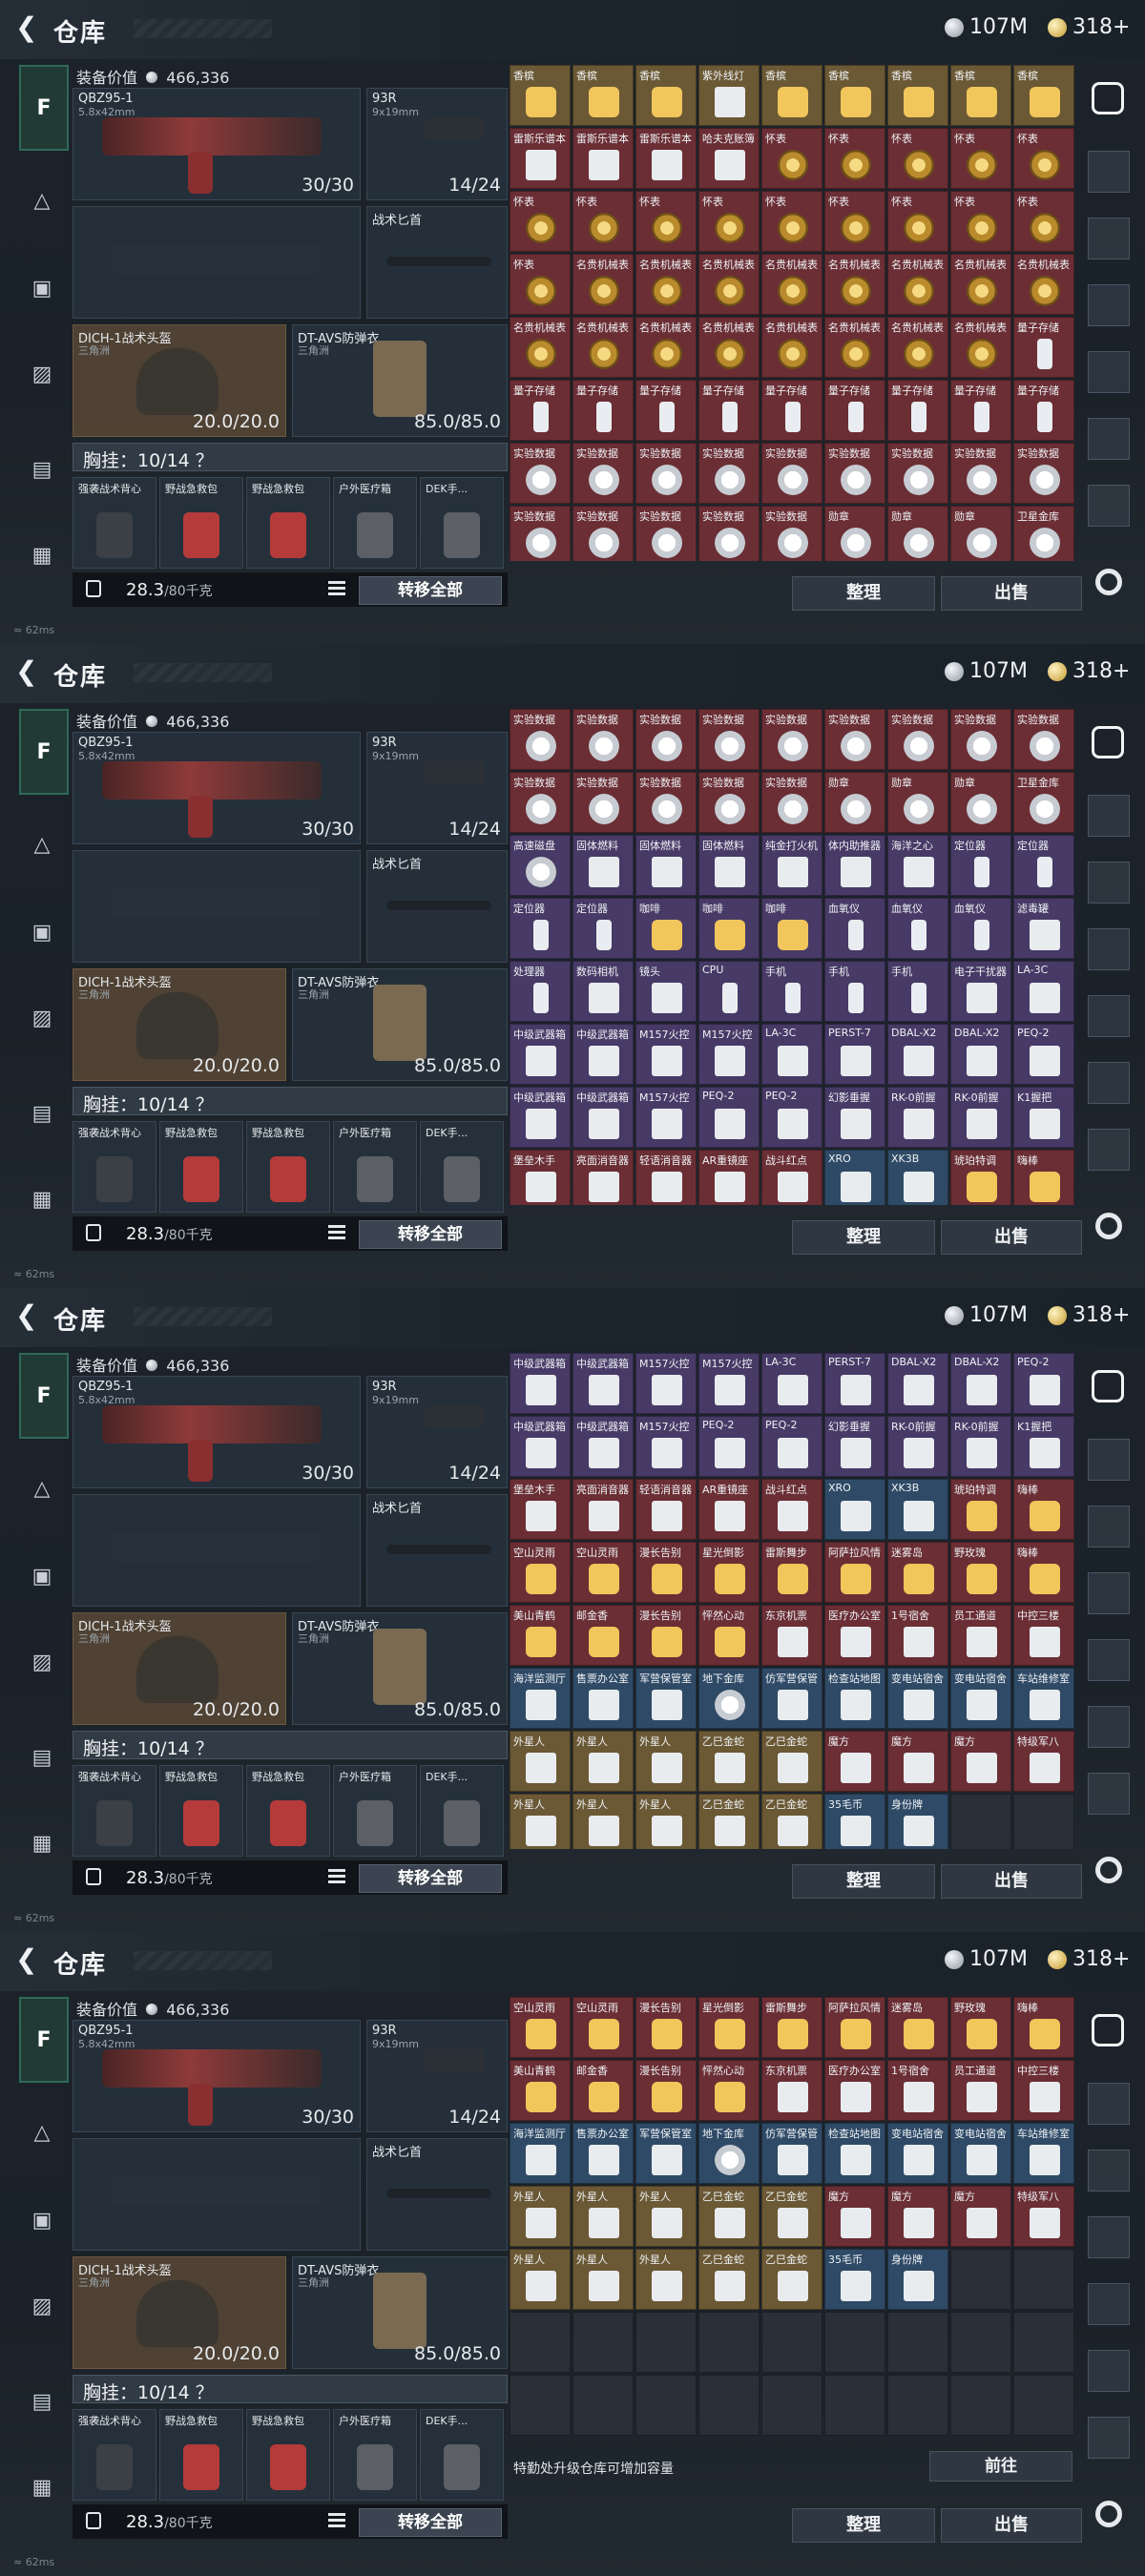 The width and height of the screenshot is (1145, 2576). I want to click on stash-item: 仿军营保管, so click(791, 1698).